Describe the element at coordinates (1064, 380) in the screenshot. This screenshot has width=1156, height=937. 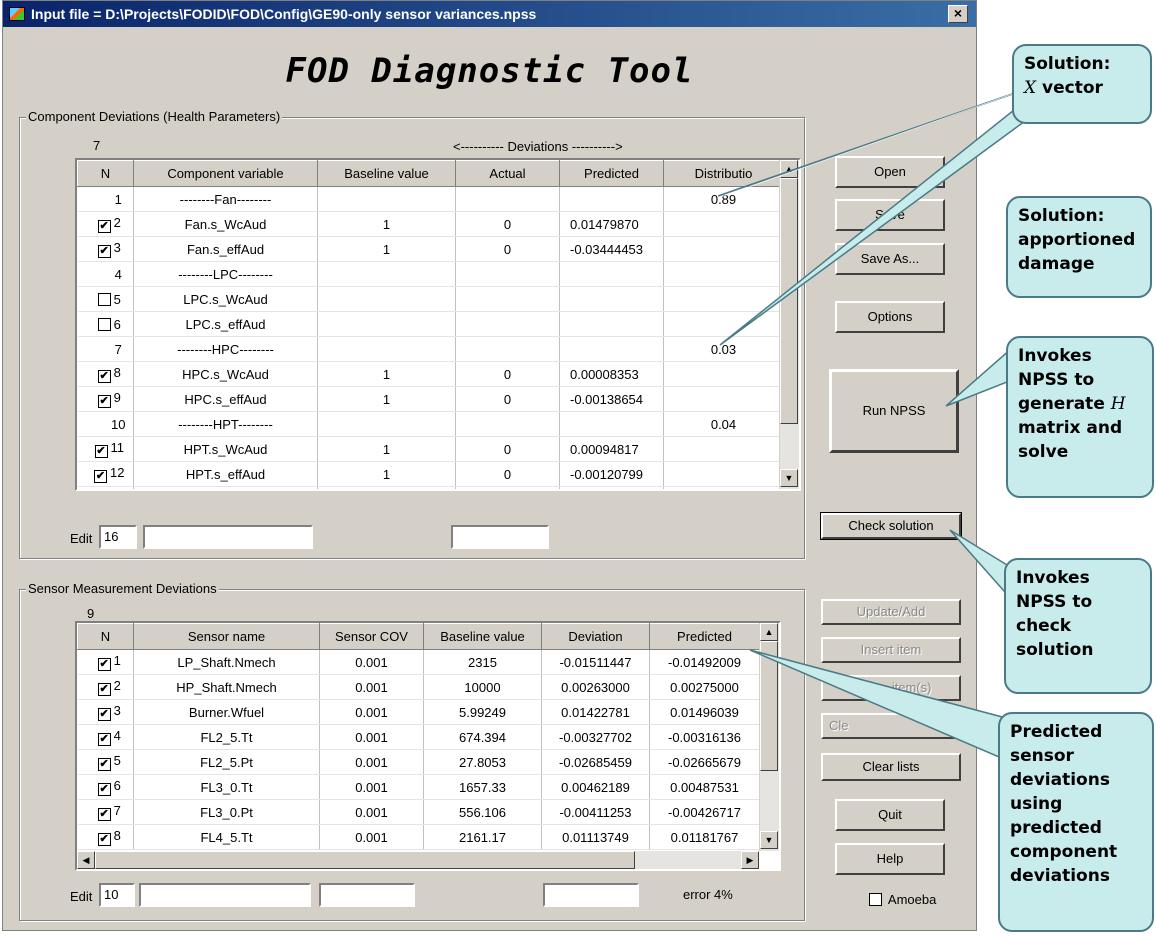
I see `callout-run-npss-pre: Invokes NPSS to generate` at that location.